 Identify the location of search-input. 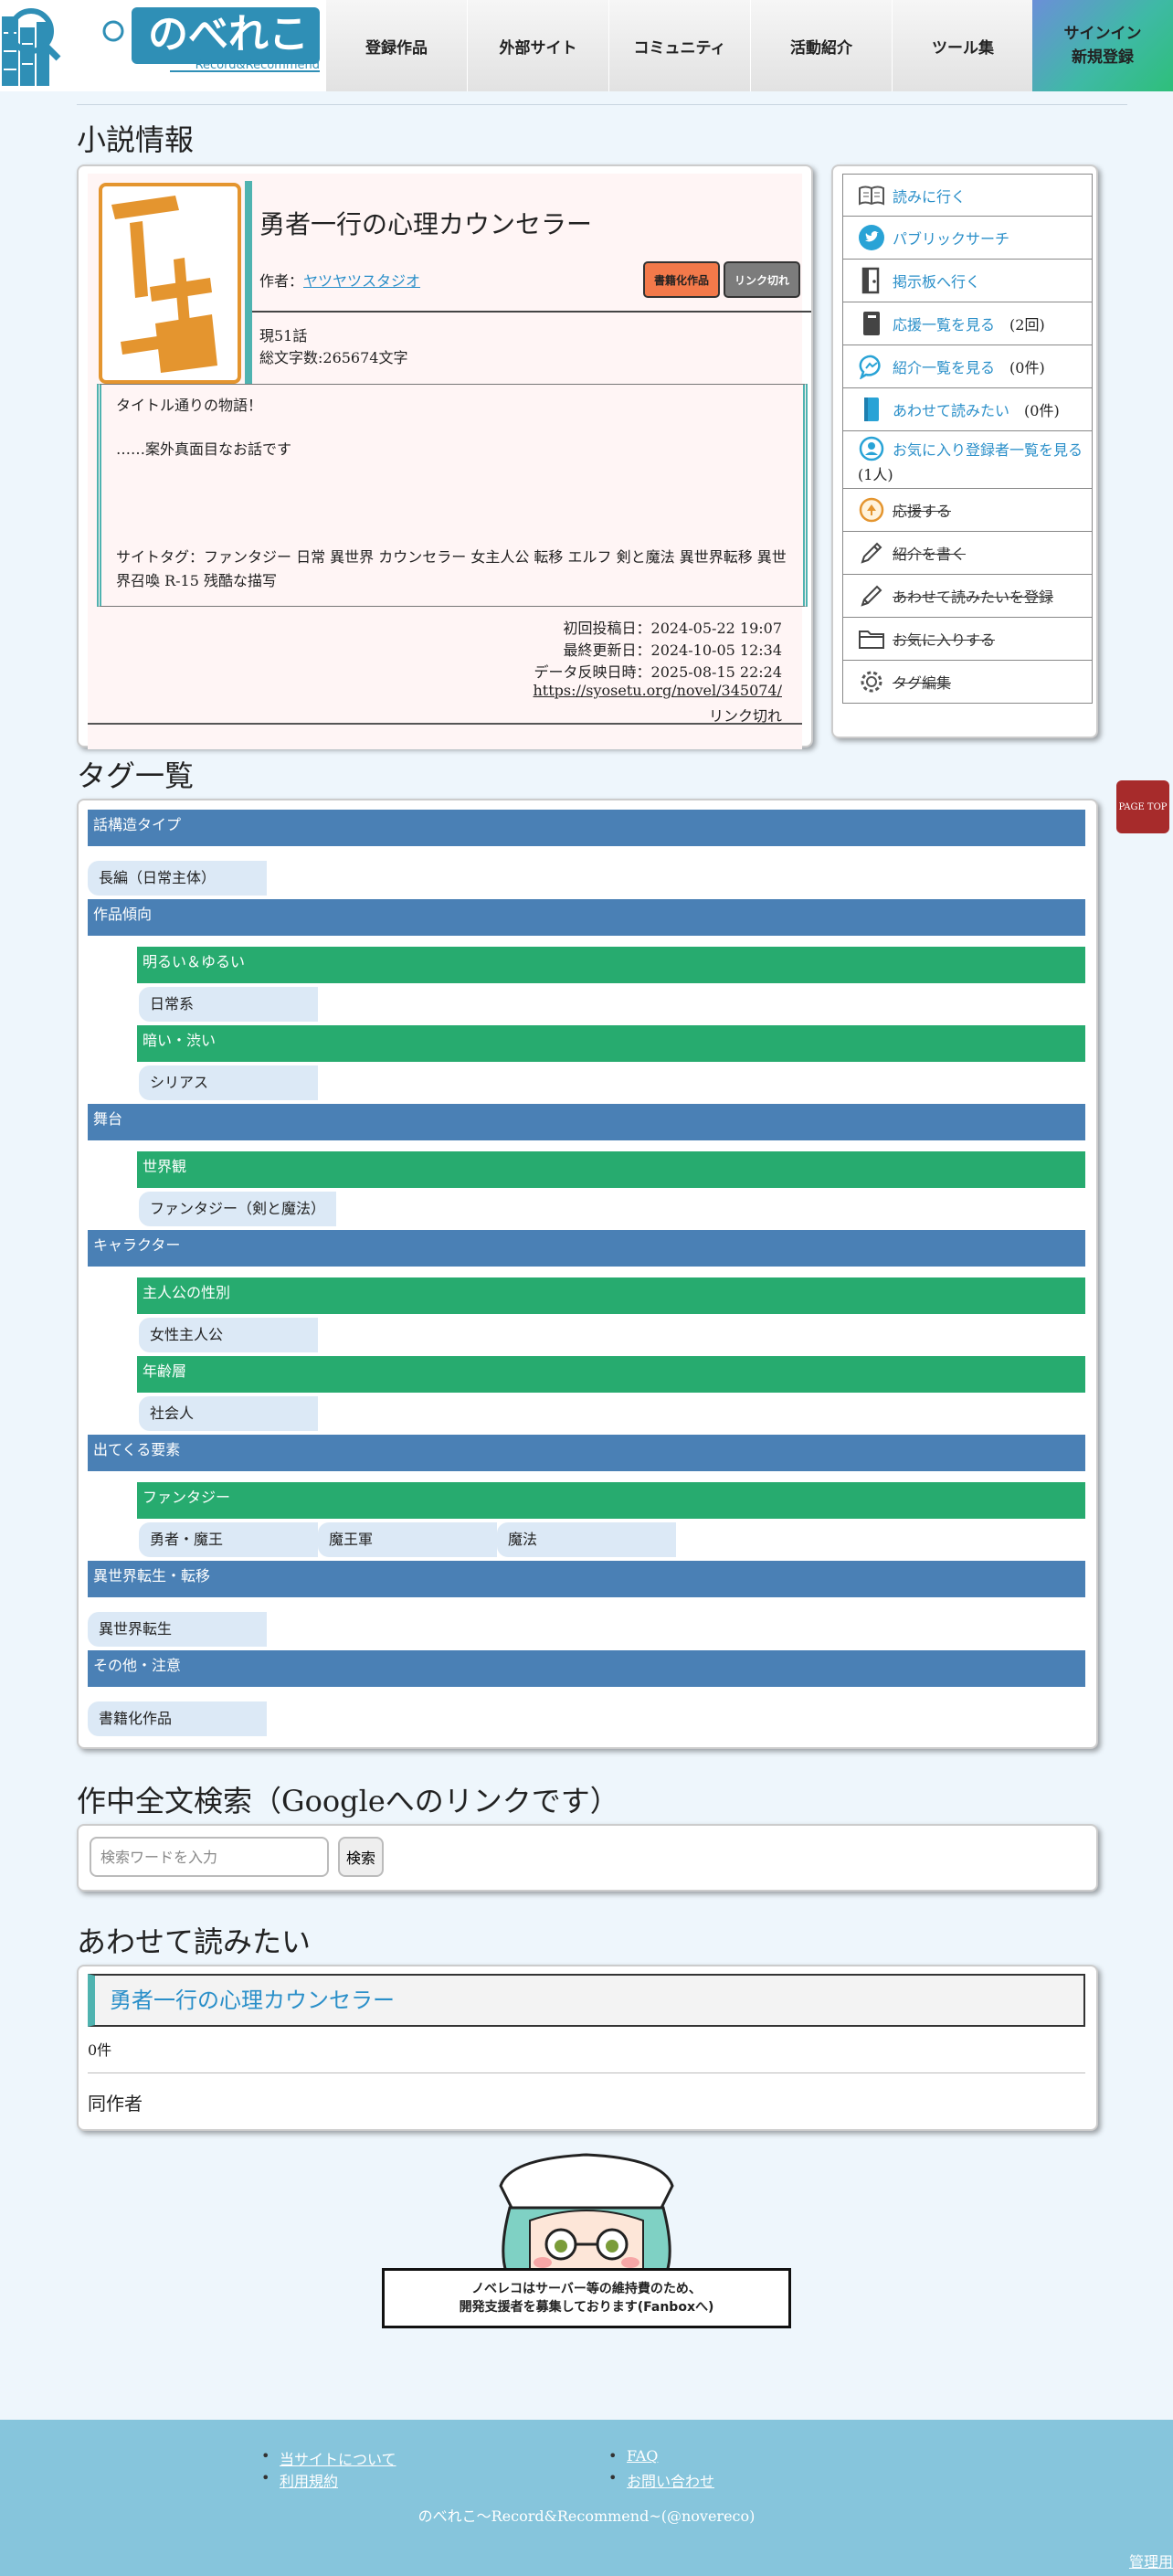
(209, 1857).